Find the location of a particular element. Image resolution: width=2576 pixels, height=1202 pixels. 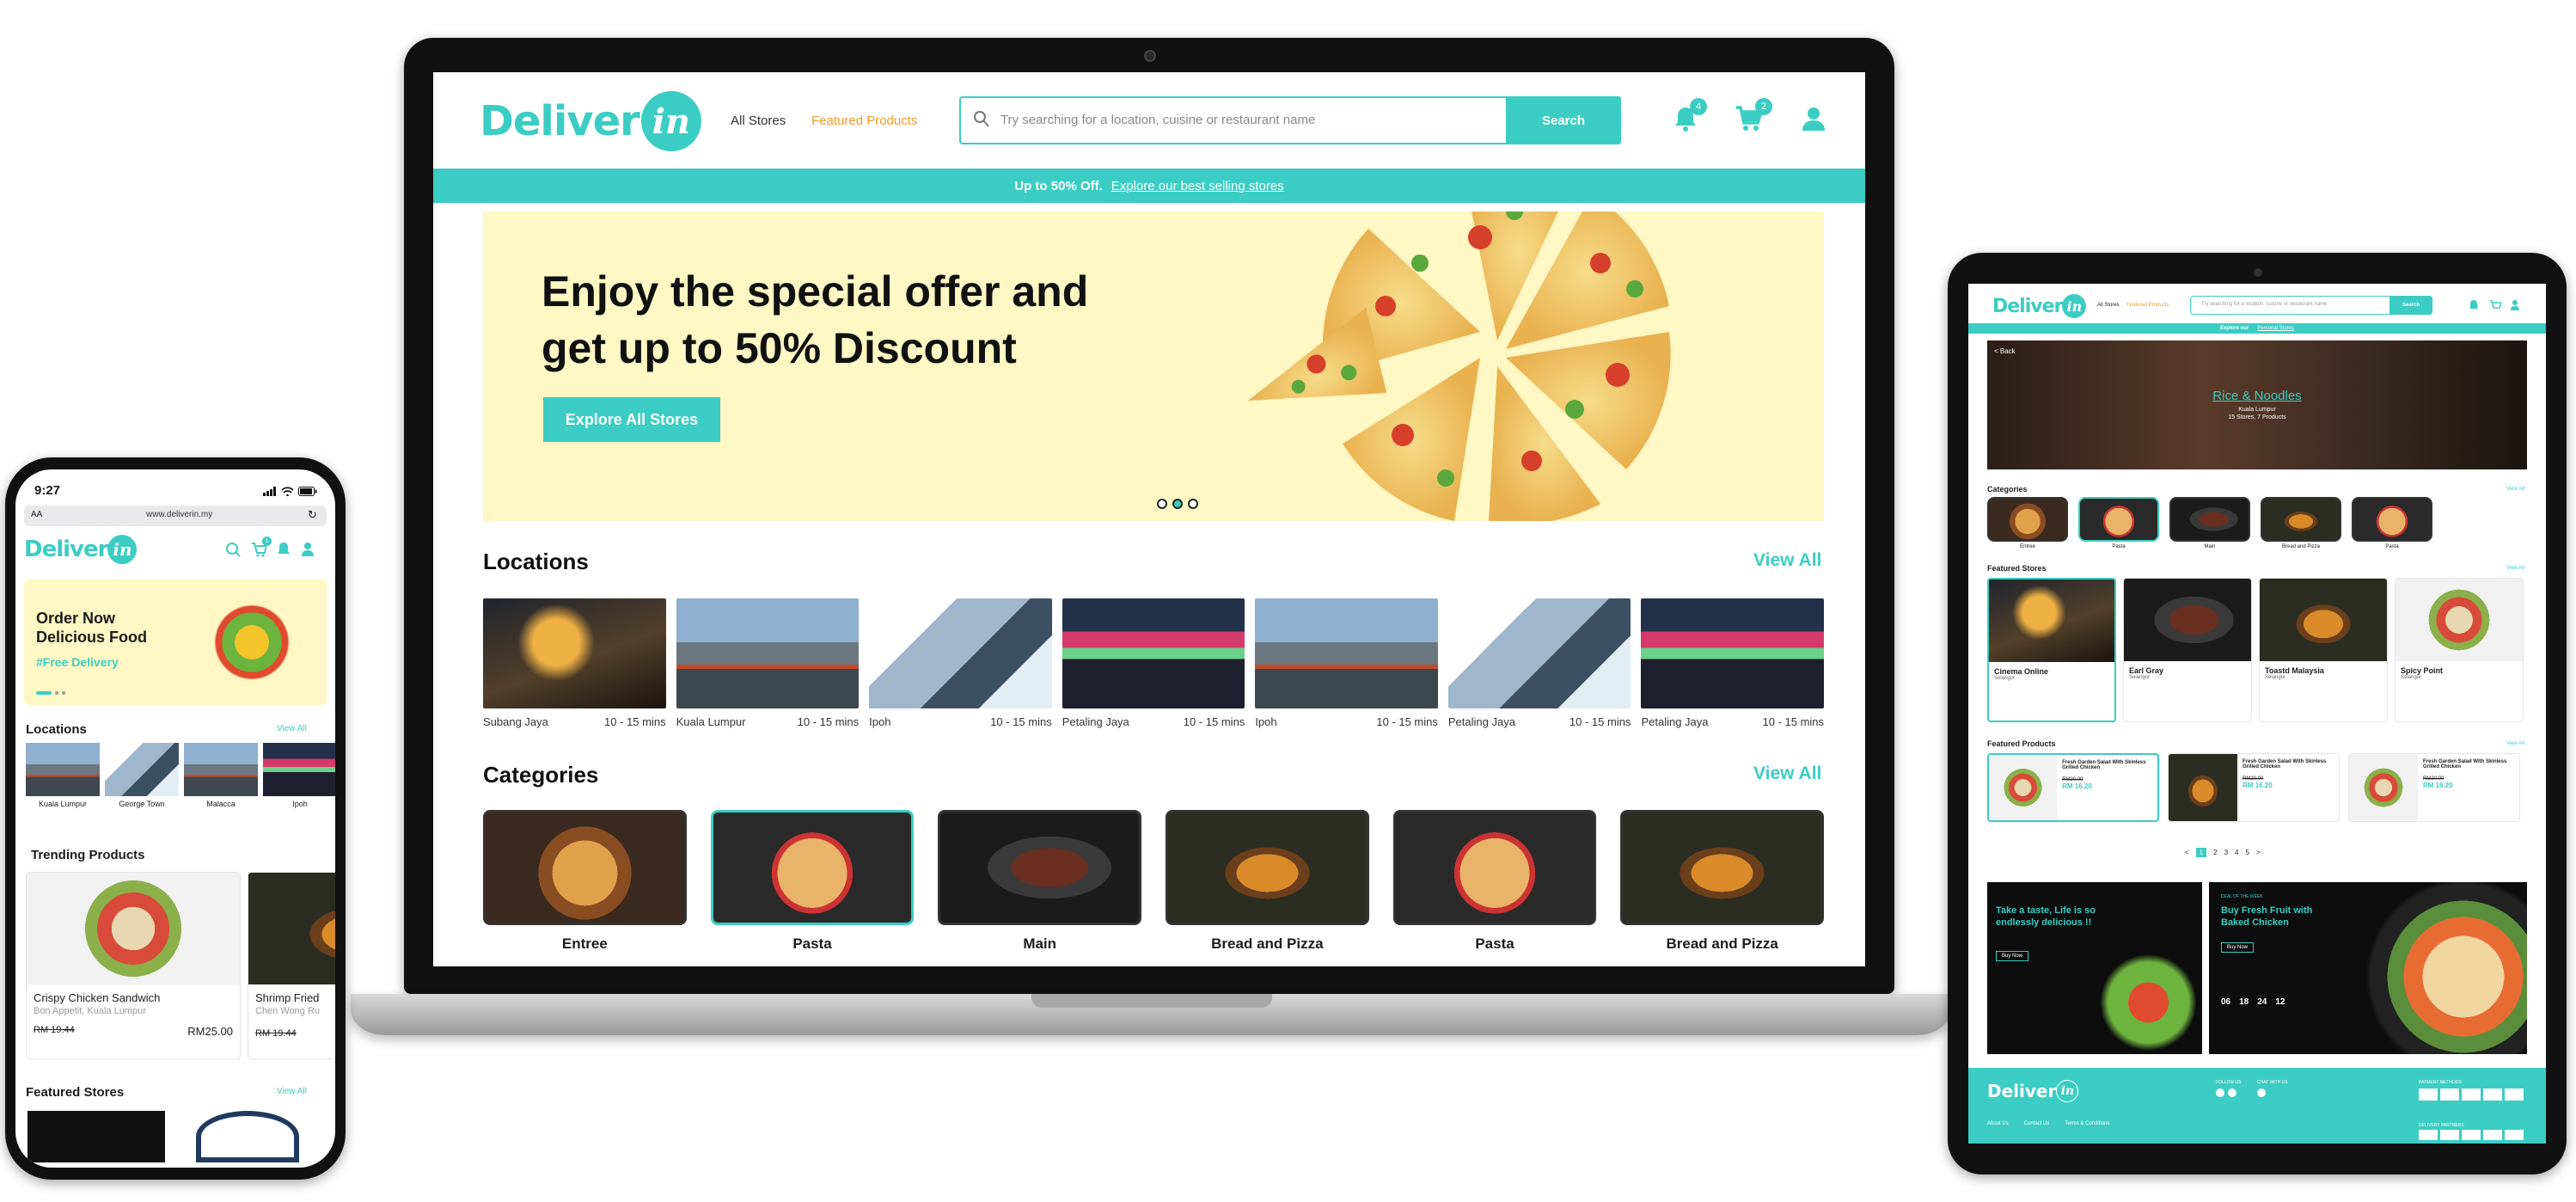

whatsapp-icon is located at coordinates (2261, 1093).